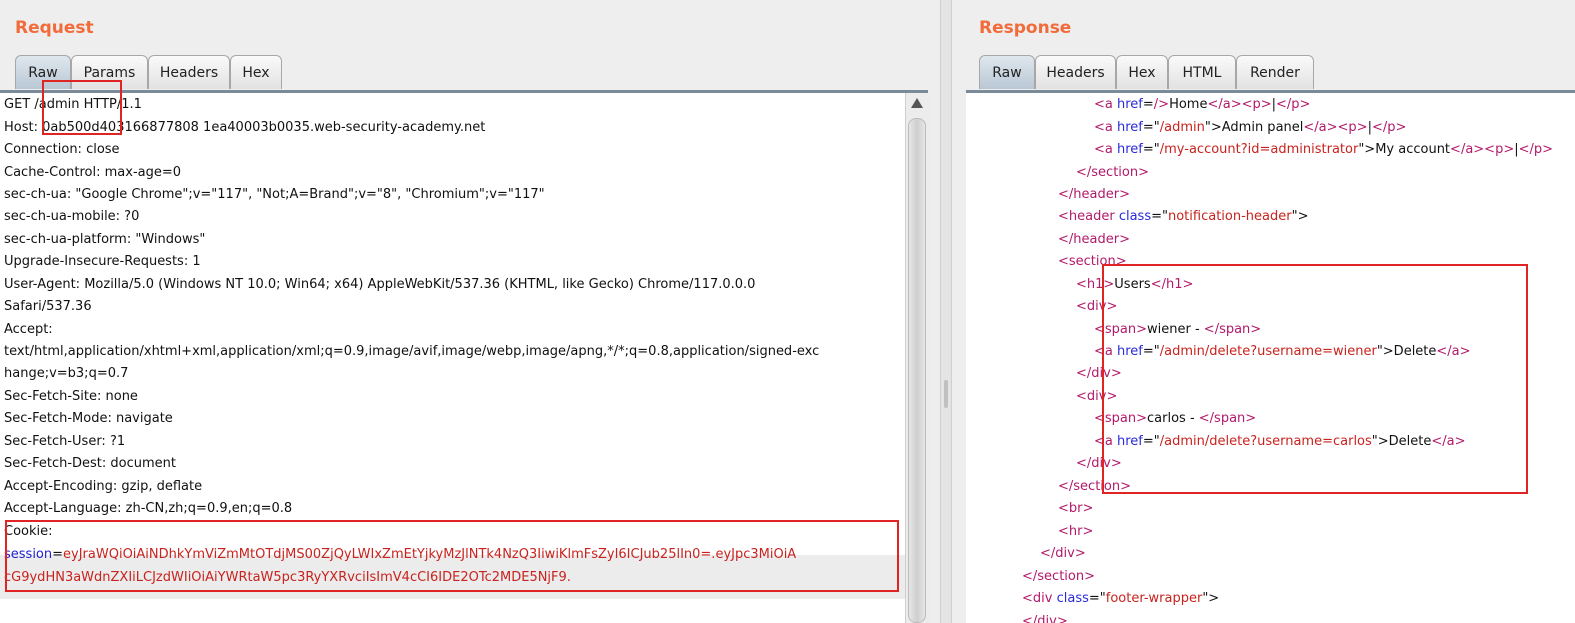  What do you see at coordinates (48, 306) in the screenshot?
I see `request-line: Safari/537.36` at bounding box center [48, 306].